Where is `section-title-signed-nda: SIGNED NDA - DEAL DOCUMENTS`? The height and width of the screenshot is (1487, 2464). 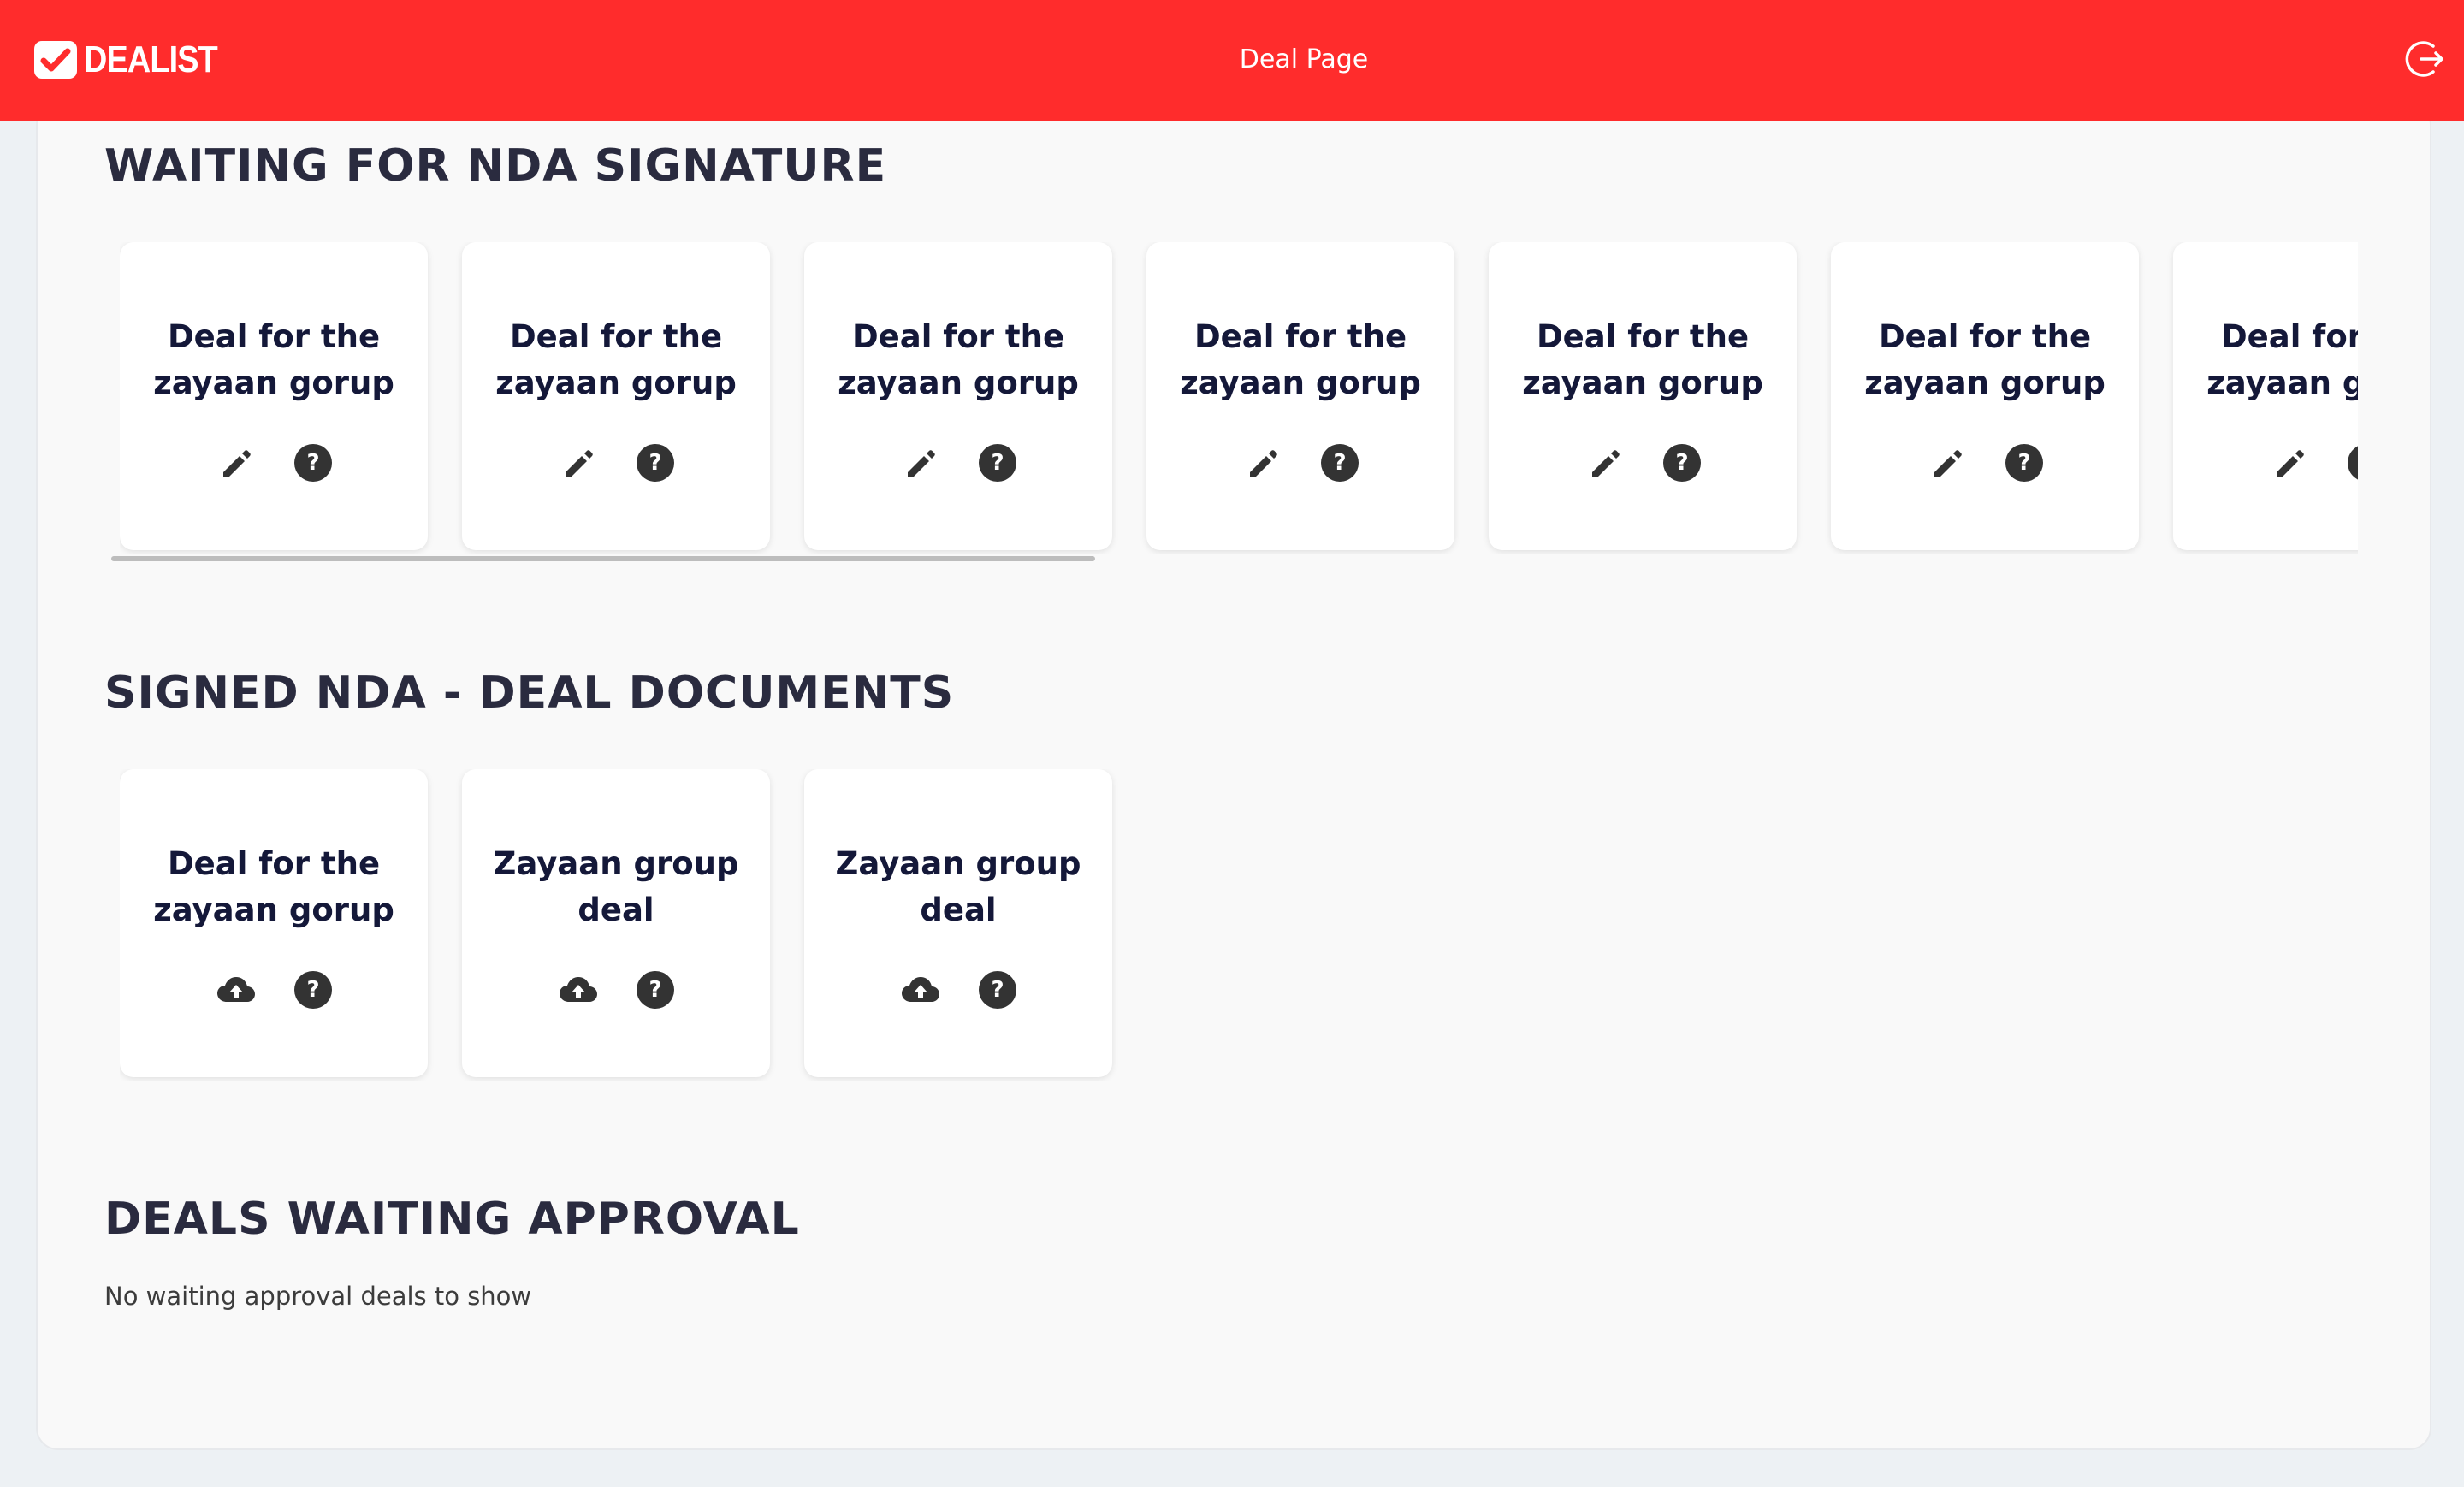
section-title-signed-nda: SIGNED NDA - DEAL DOCUMENTS is located at coordinates (529, 693).